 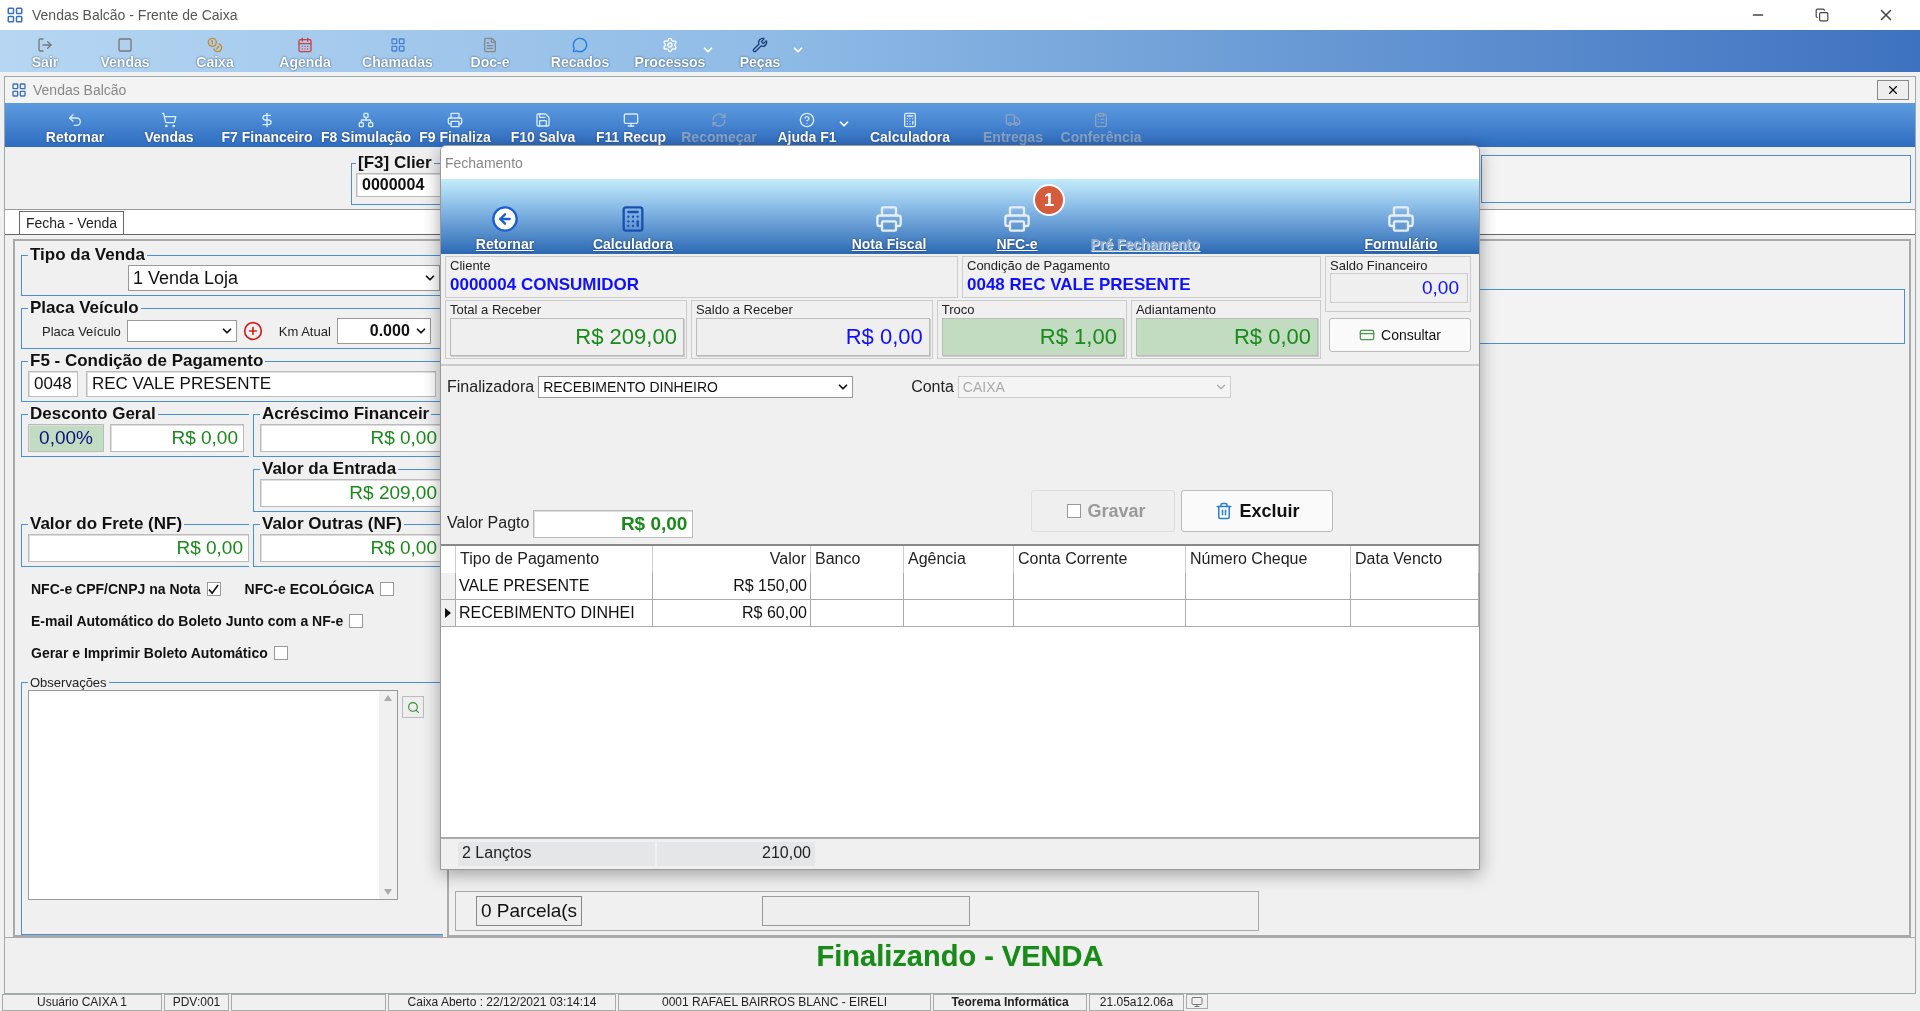 I want to click on calendar-icon, so click(x=305, y=45).